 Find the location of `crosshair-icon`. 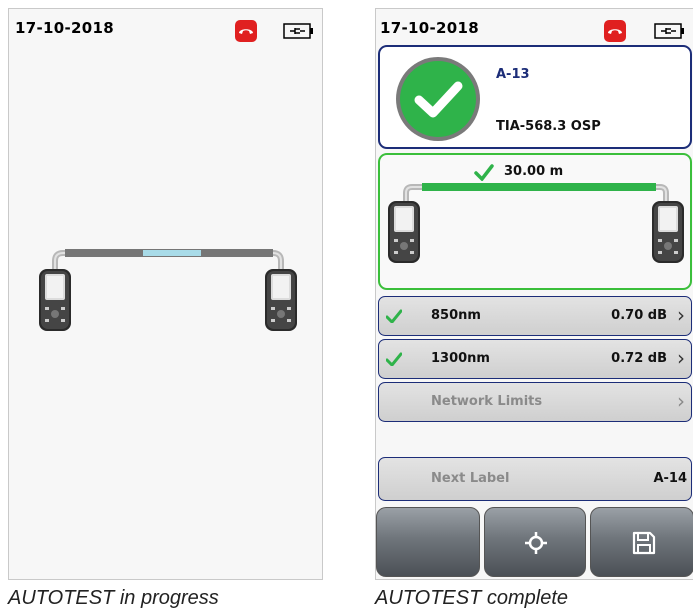

crosshair-icon is located at coordinates (536, 543).